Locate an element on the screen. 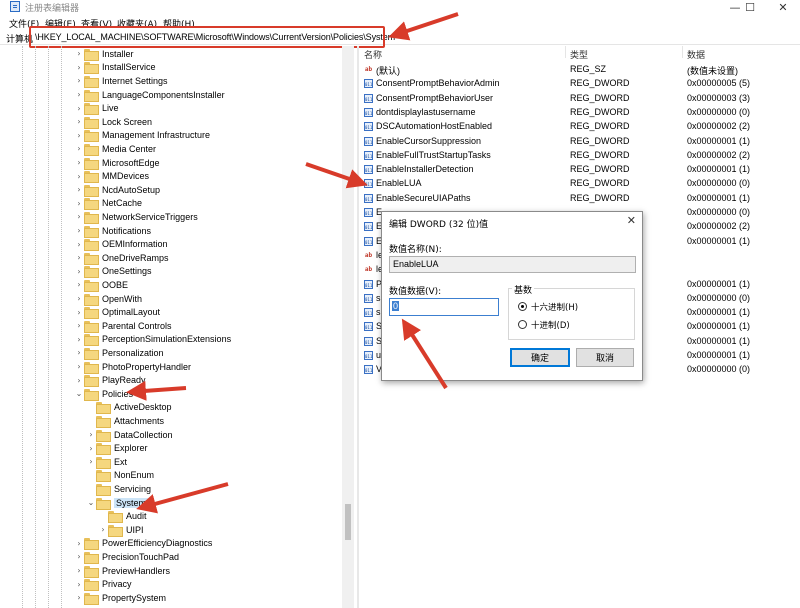 The image size is (800, 608). arrow-to-policies is located at coordinates (156, 390).